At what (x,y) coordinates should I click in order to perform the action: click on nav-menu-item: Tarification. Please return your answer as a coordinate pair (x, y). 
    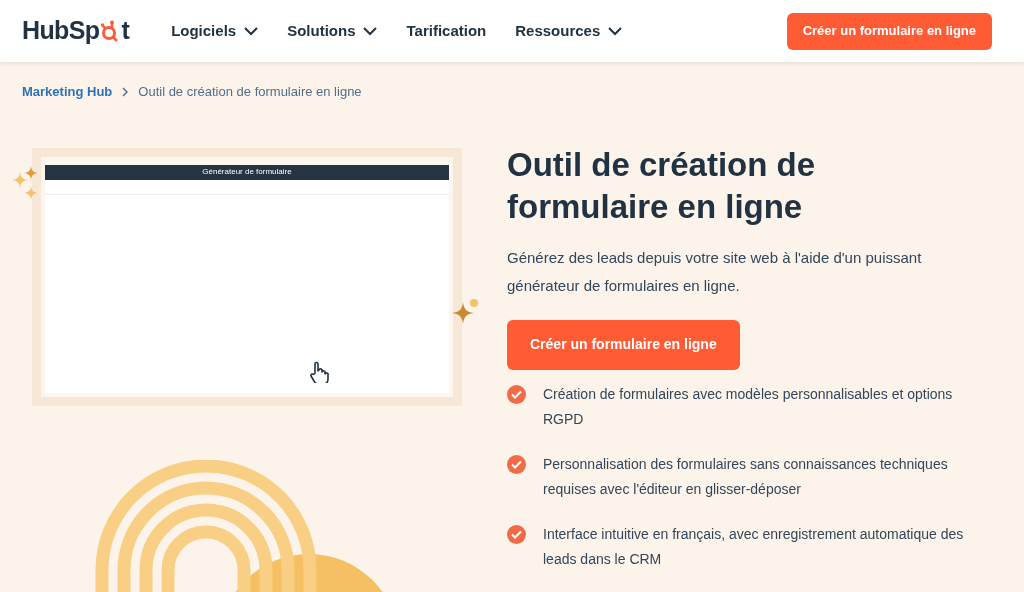
    Looking at the image, I should click on (446, 31).